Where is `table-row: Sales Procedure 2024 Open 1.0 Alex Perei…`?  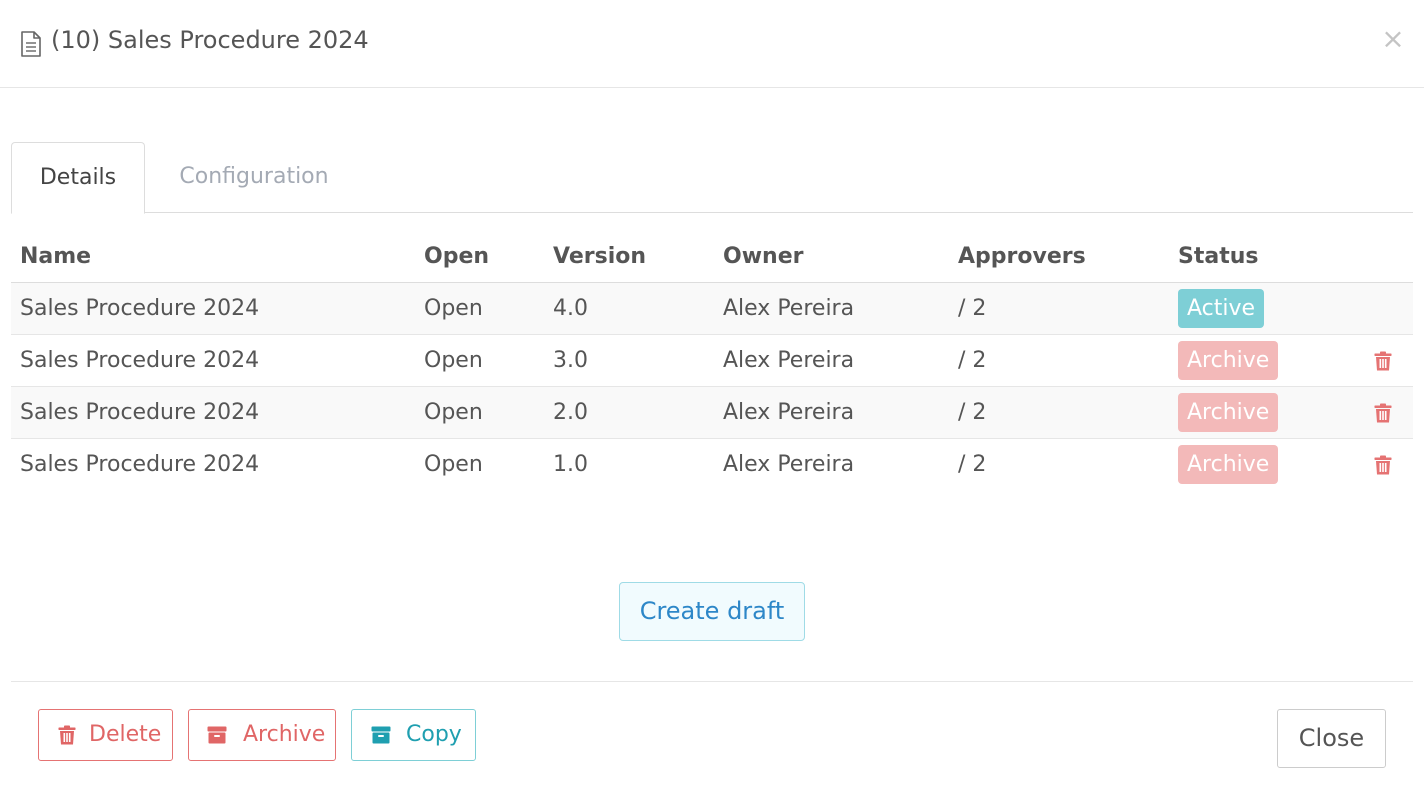
table-row: Sales Procedure 2024 Open 1.0 Alex Perei… is located at coordinates (712, 464).